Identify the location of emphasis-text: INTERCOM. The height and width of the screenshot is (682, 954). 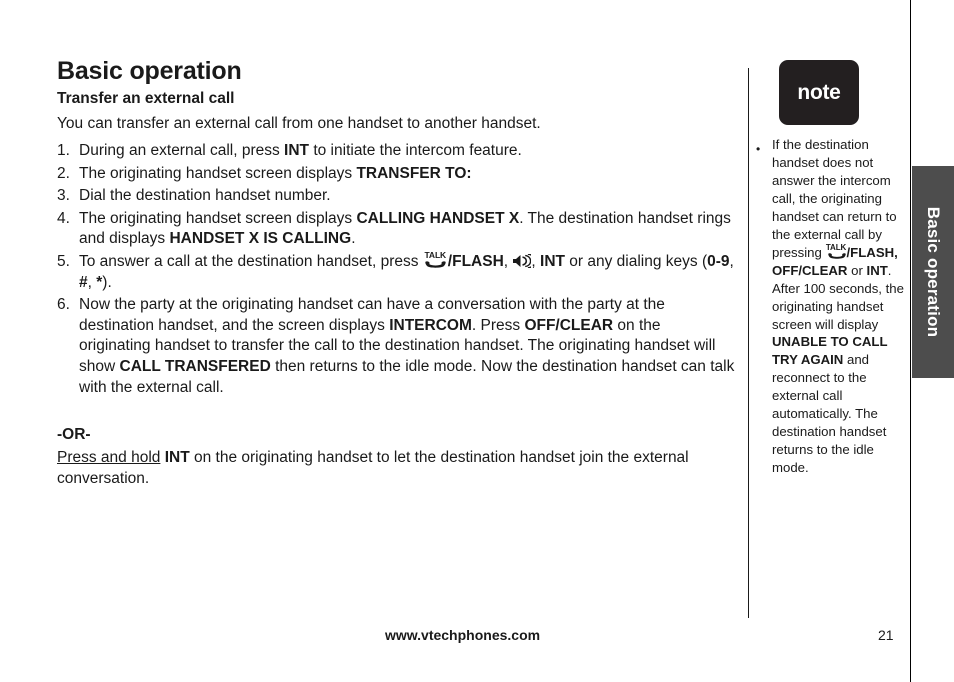
(430, 325).